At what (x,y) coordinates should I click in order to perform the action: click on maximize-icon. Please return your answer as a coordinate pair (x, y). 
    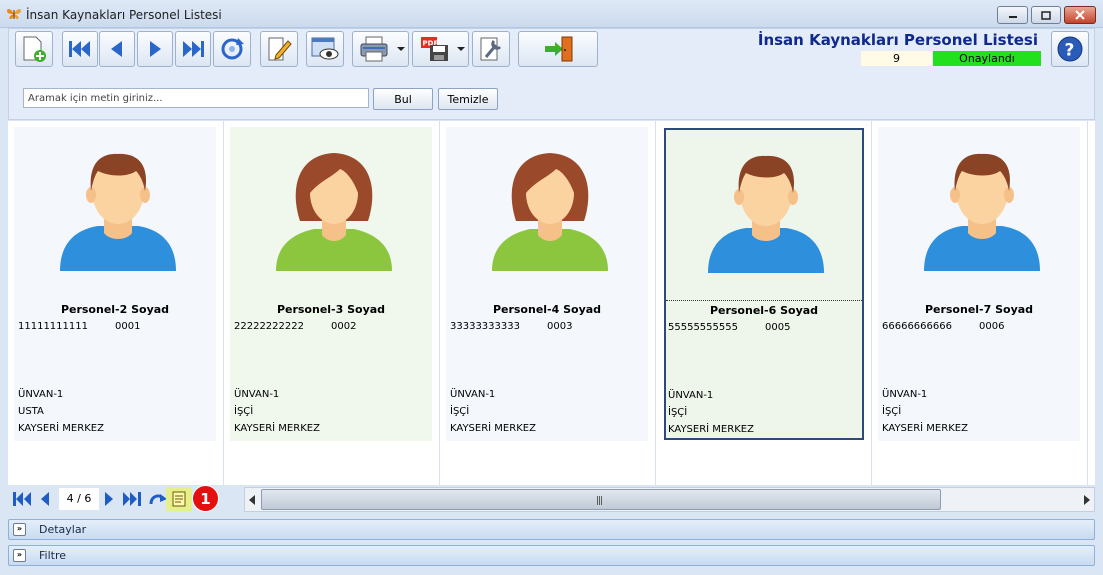
    Looking at the image, I should click on (1046, 15).